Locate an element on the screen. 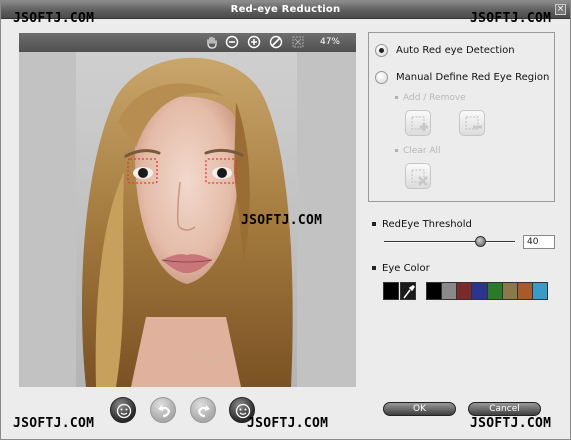 Image resolution: width=571 pixels, height=440 pixels. add-region-button is located at coordinates (418, 123).